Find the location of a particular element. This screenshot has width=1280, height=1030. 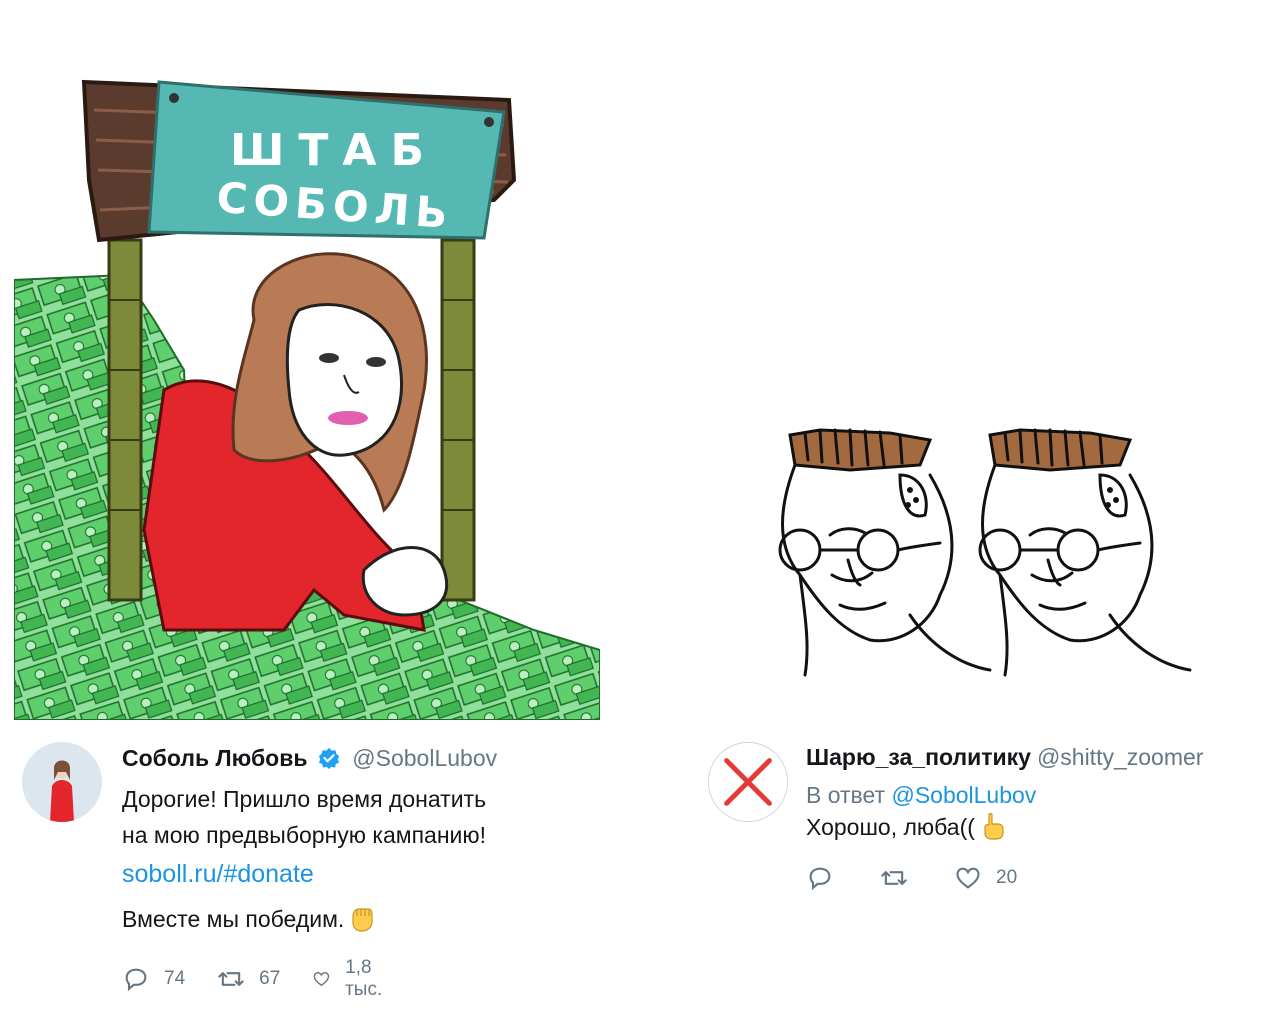

reply-action is located at coordinates (827, 878).